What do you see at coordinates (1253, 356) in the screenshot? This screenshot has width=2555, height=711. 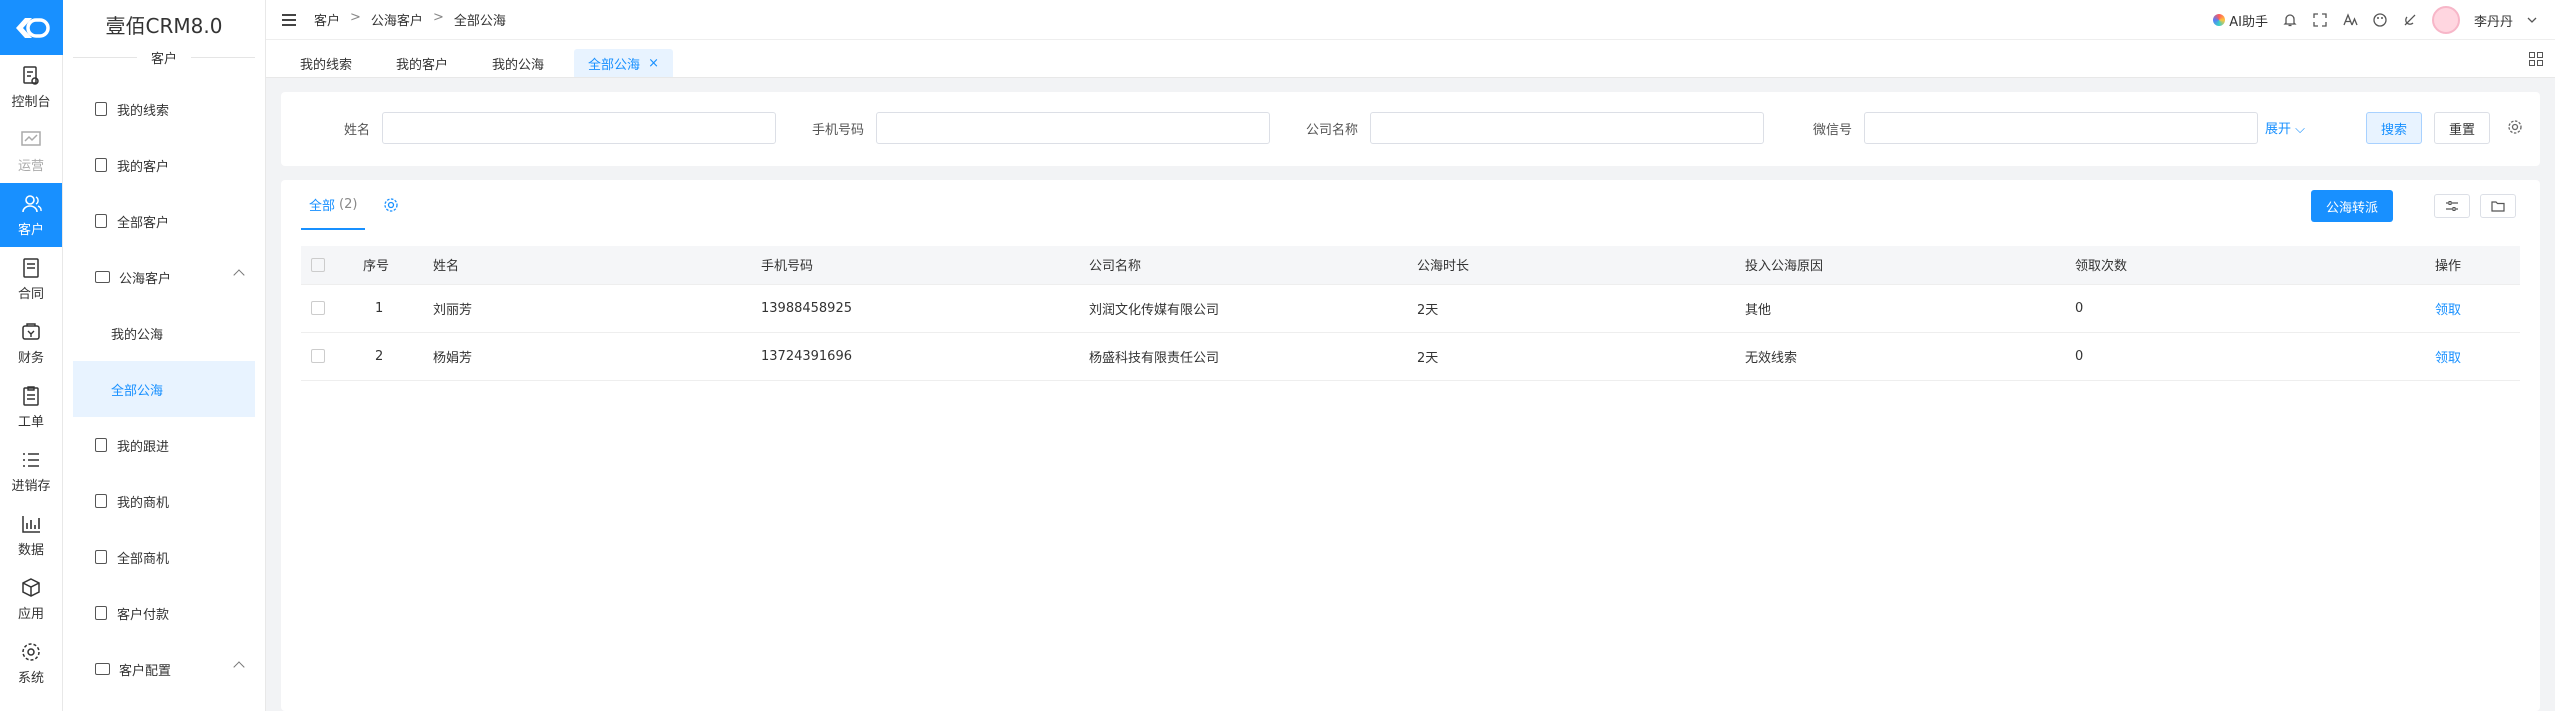 I see `company-name: 杨盛科技有限责任公司` at bounding box center [1253, 356].